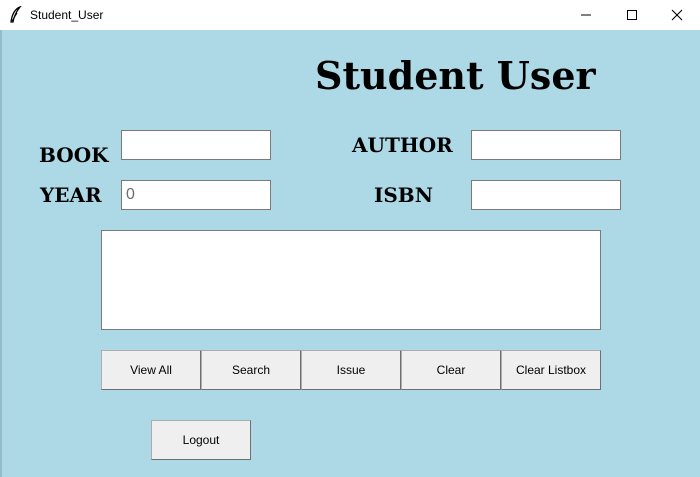  Describe the element at coordinates (196, 145) in the screenshot. I see `book-input` at that location.